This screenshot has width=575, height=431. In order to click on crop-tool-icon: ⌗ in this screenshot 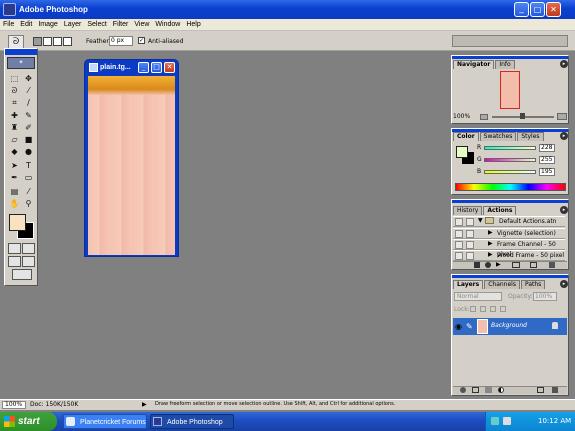, I will do `click(14, 102)`.